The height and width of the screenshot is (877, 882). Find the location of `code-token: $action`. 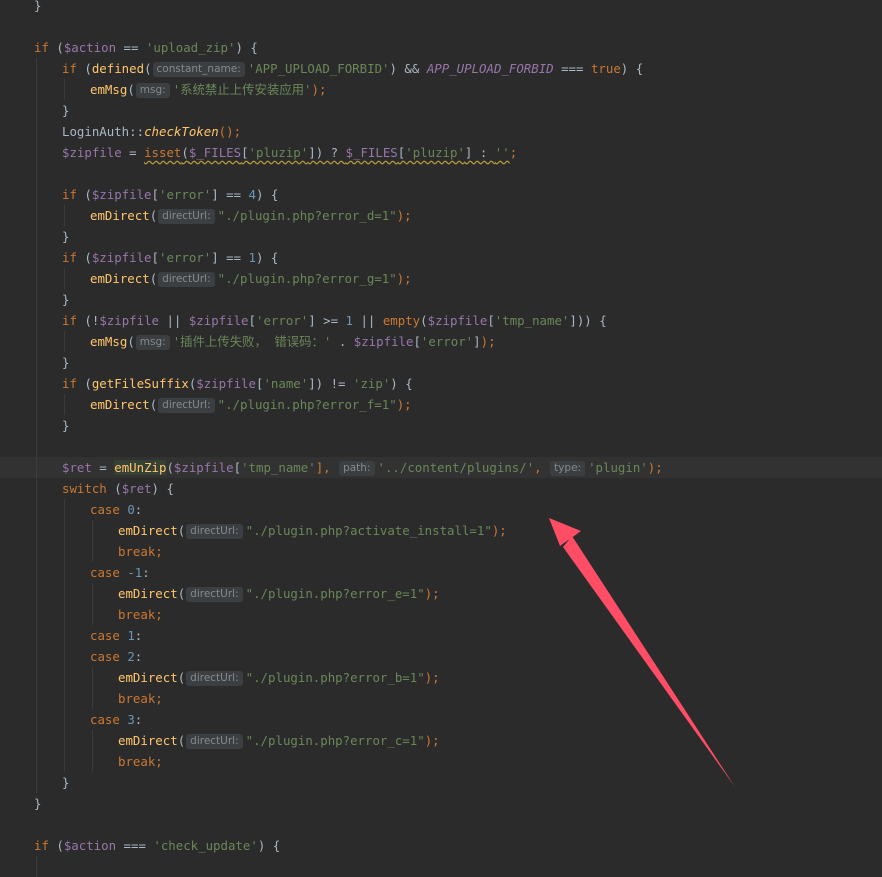

code-token: $action is located at coordinates (90, 845).